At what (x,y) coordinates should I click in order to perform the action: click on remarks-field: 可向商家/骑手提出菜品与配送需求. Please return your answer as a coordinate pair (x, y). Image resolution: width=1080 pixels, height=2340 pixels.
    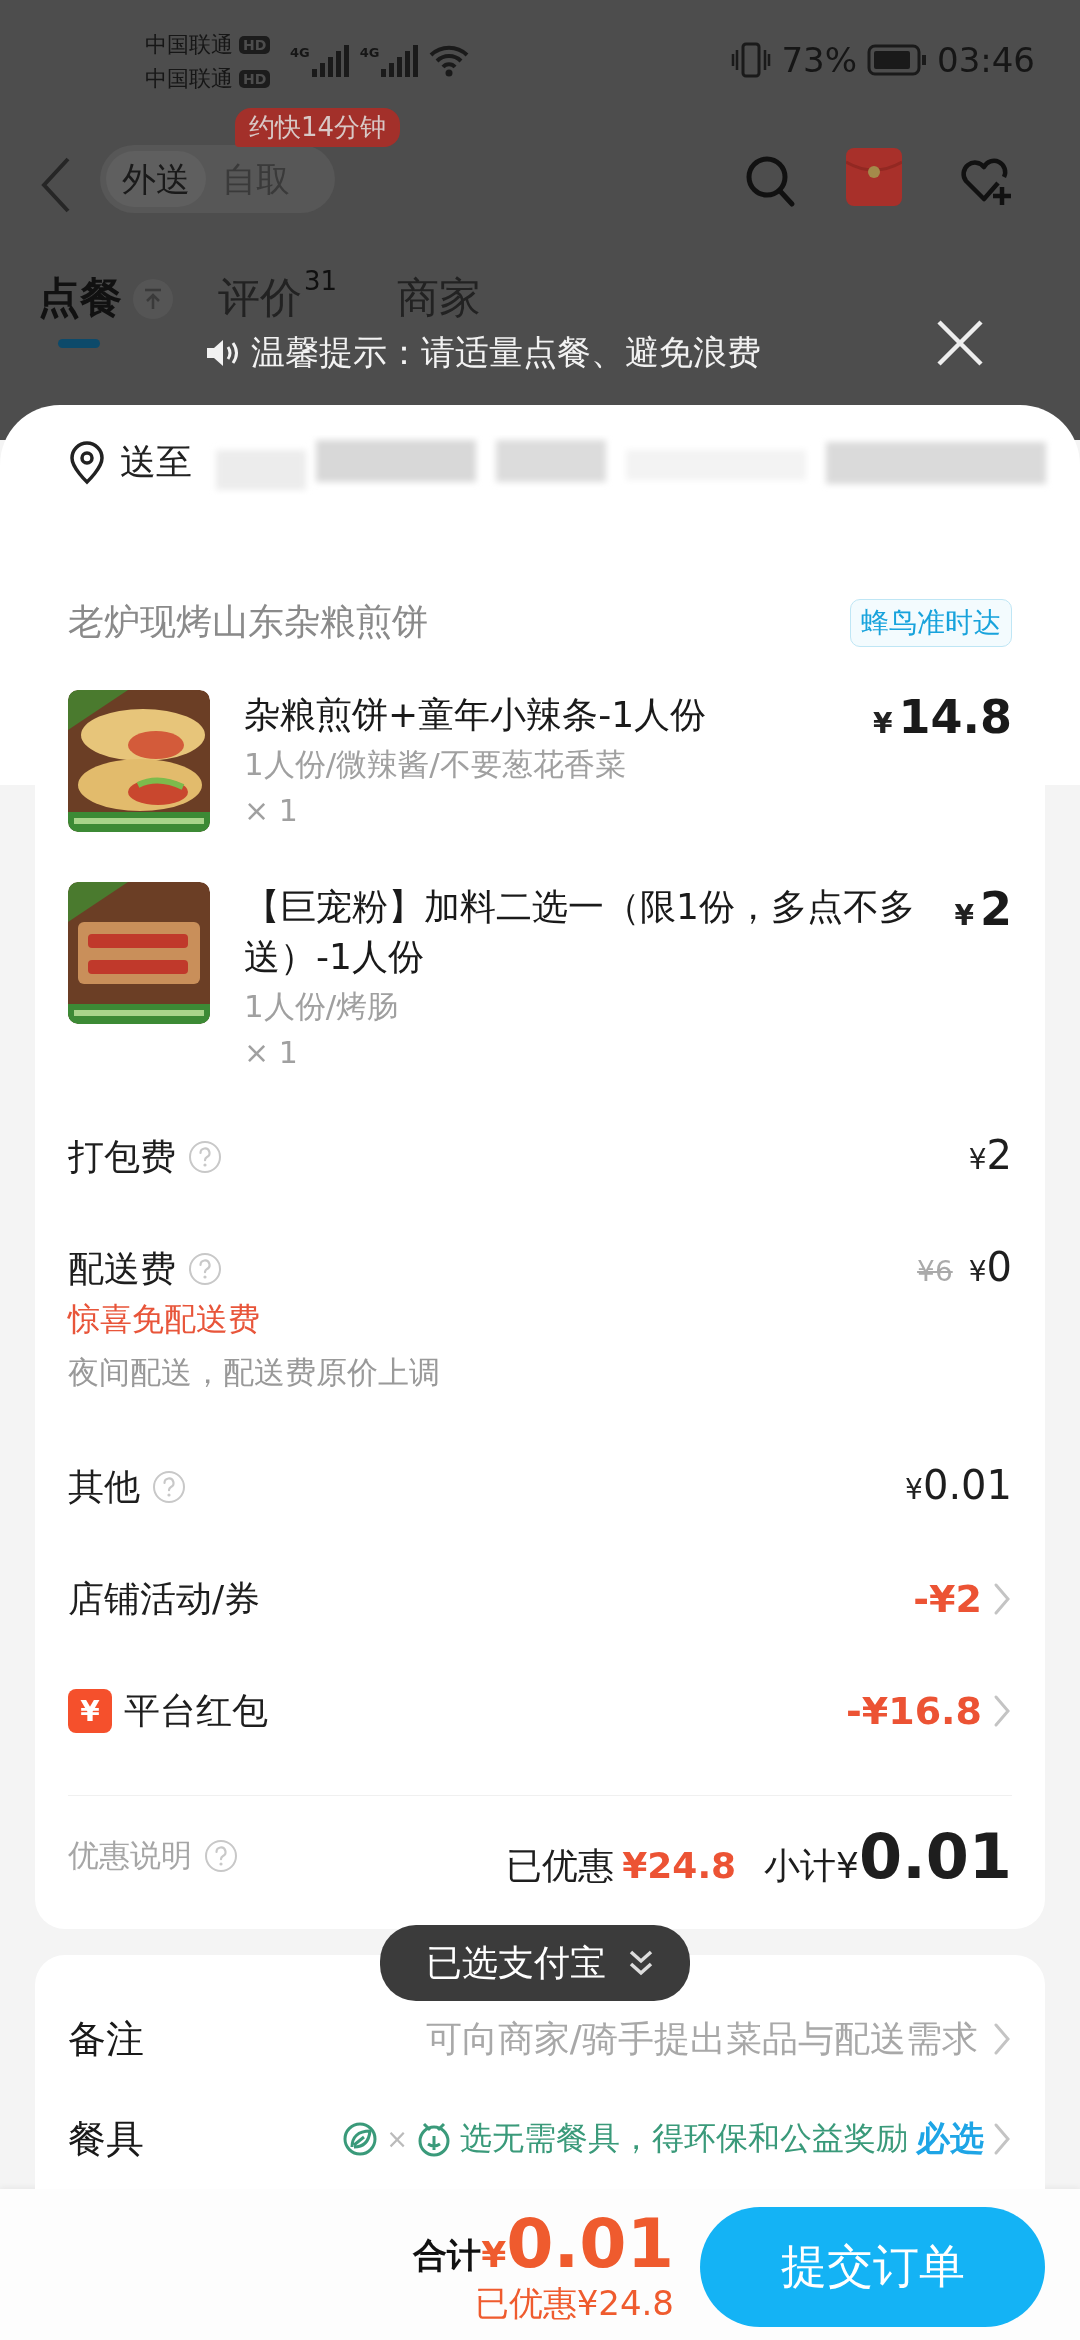
    Looking at the image, I should click on (701, 2039).